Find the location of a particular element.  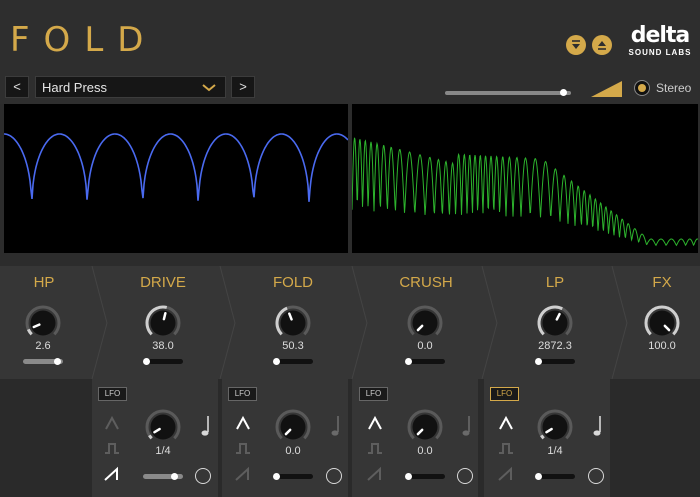

fx-value: 100.0 is located at coordinates (662, 346).